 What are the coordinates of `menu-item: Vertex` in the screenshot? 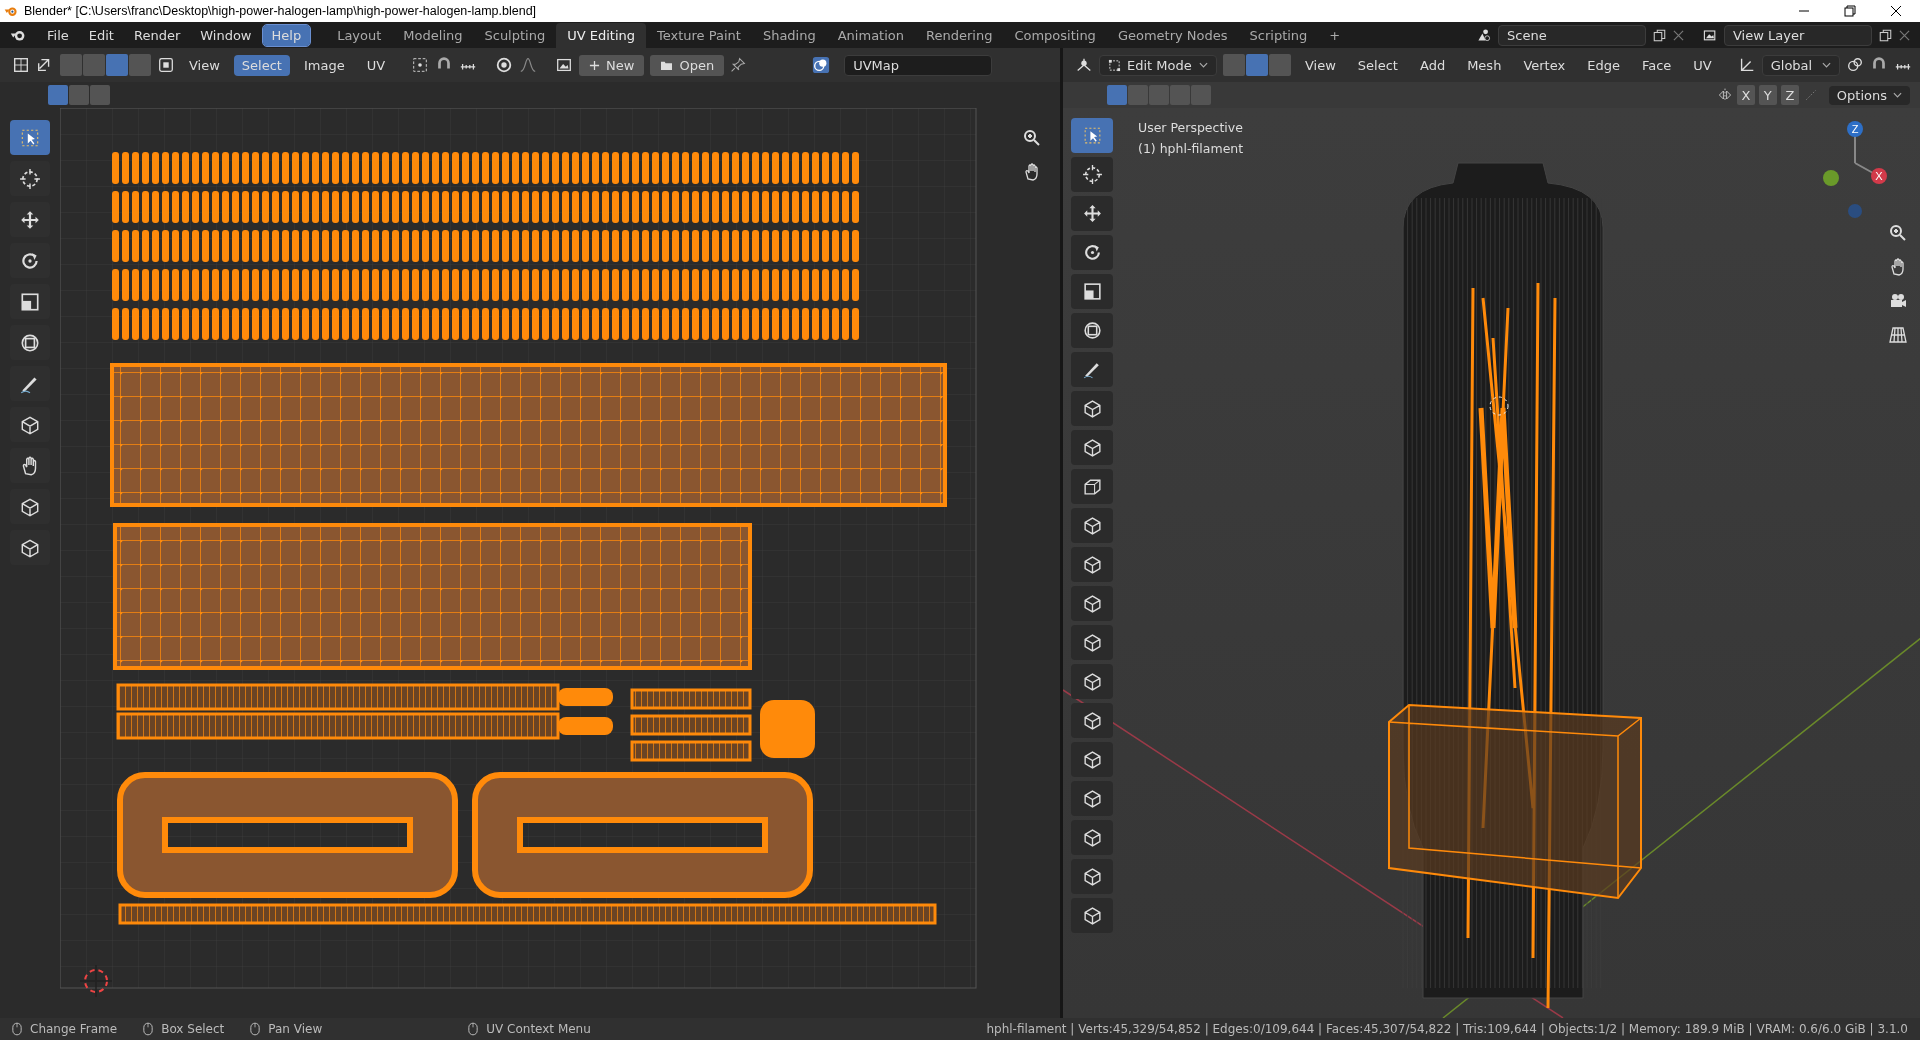 It's located at (1544, 65).